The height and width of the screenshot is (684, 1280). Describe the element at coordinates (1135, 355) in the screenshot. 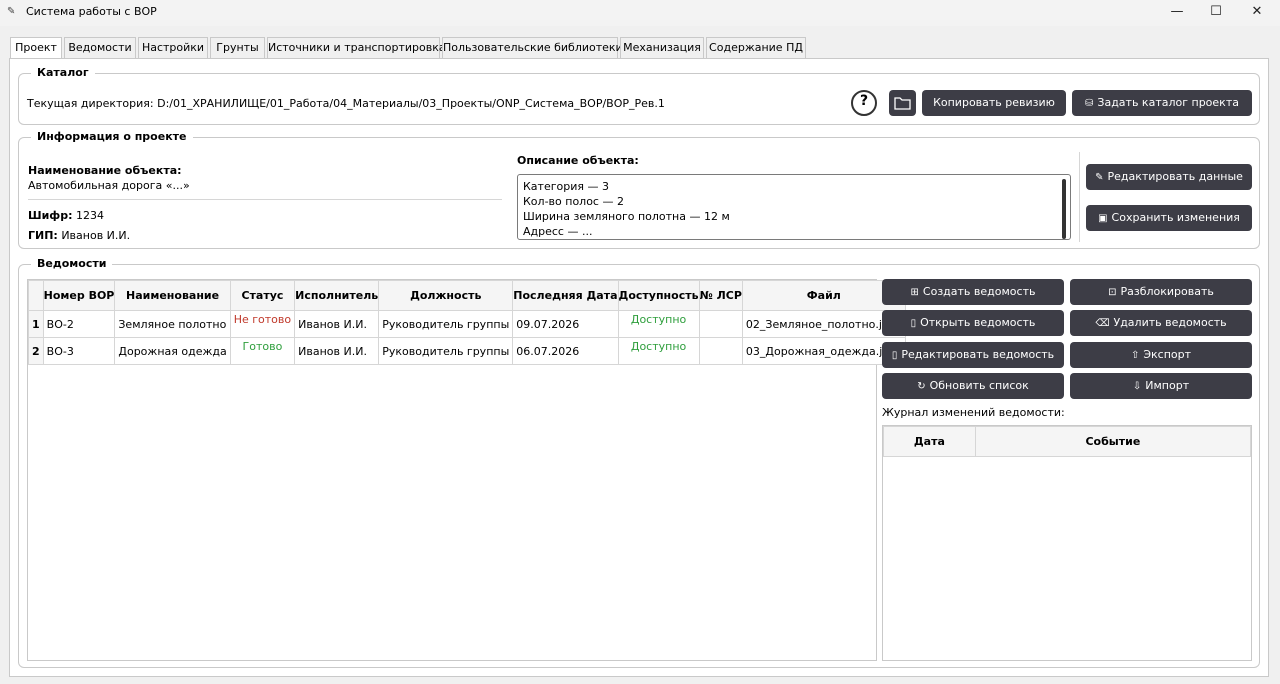

I see `upload-icon: ⇧` at that location.